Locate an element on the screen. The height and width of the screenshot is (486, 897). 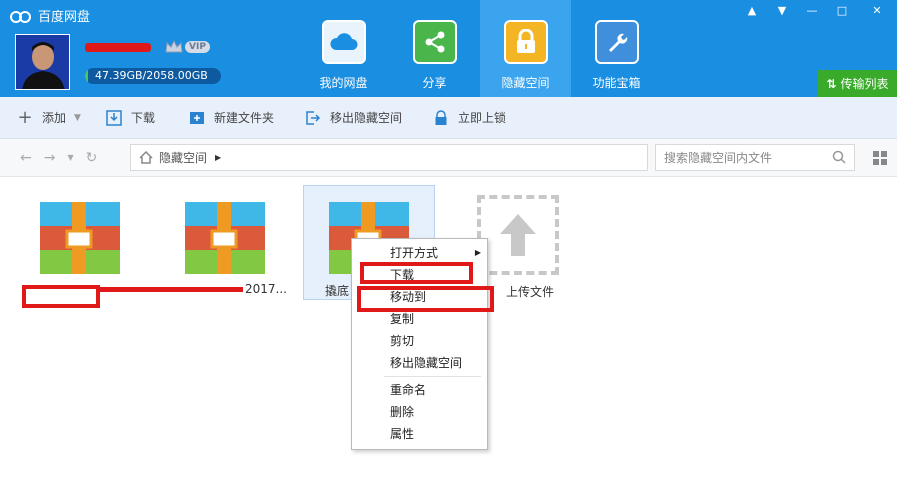
view-grid-icon is located at coordinates (880, 158).